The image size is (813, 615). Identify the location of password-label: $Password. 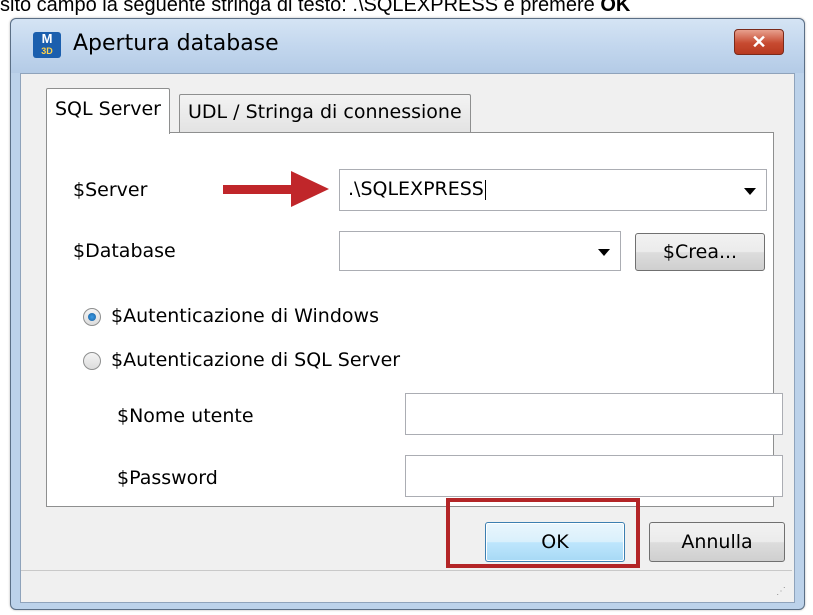
(167, 478).